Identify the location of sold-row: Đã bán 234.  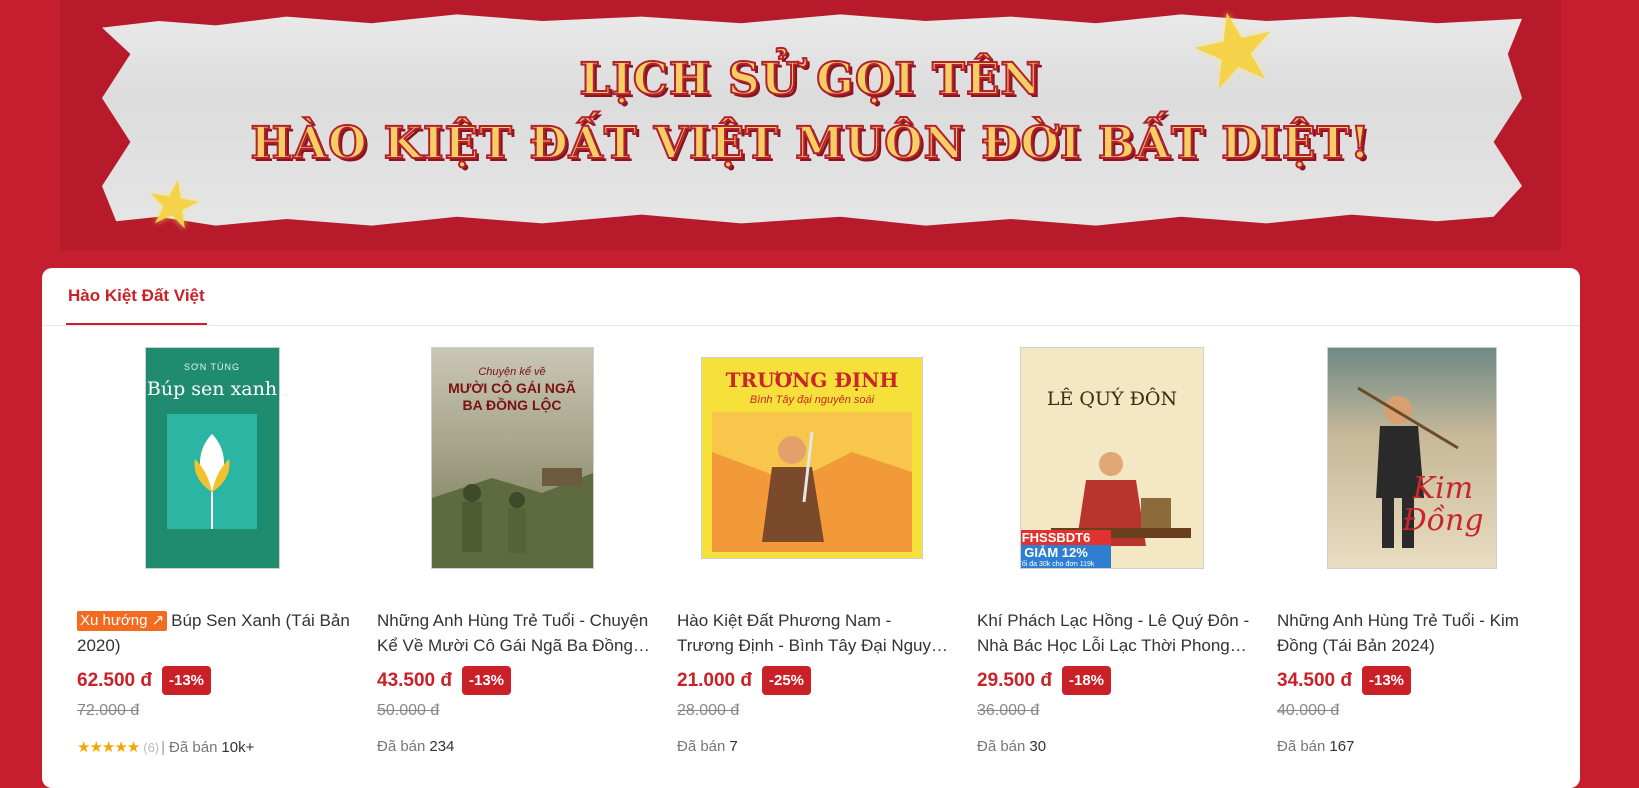
(415, 746).